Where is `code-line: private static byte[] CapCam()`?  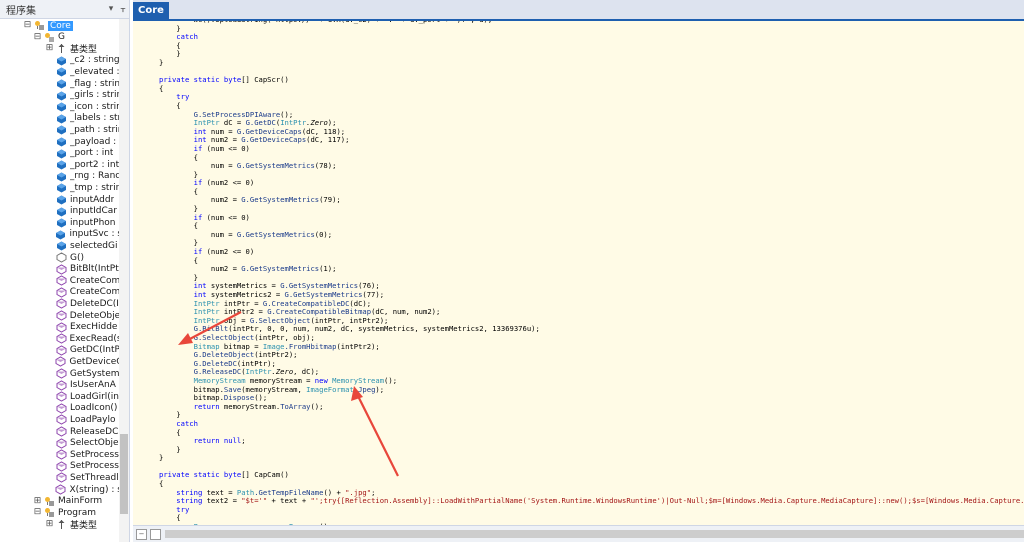 code-line: private static byte[] CapCam() is located at coordinates (224, 475).